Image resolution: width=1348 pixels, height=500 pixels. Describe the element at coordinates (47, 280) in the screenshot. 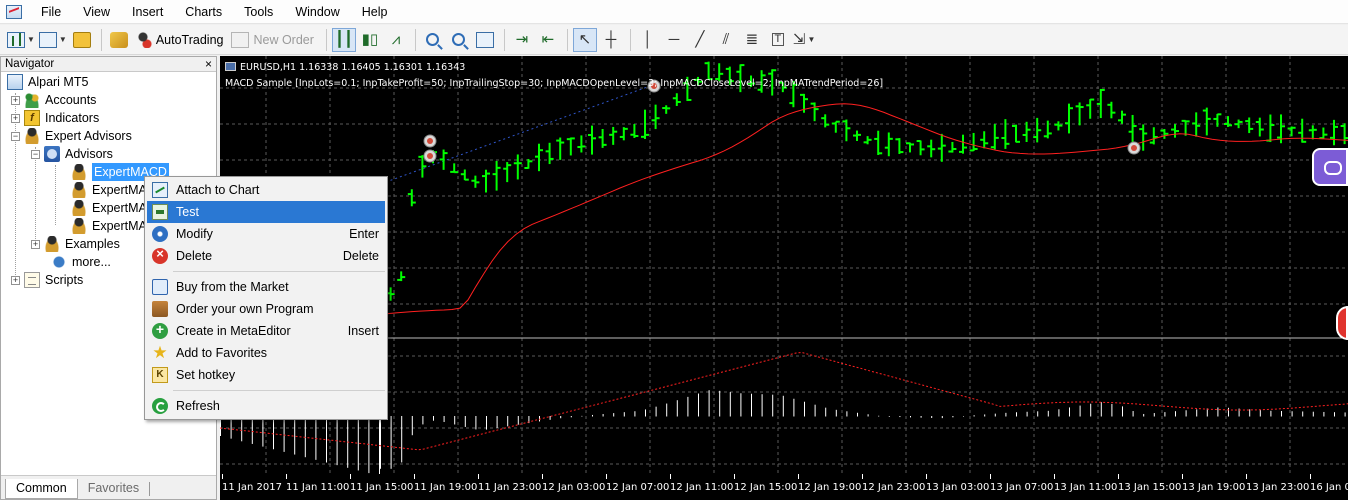

I see `tree-item-scripts: + Scripts` at that location.